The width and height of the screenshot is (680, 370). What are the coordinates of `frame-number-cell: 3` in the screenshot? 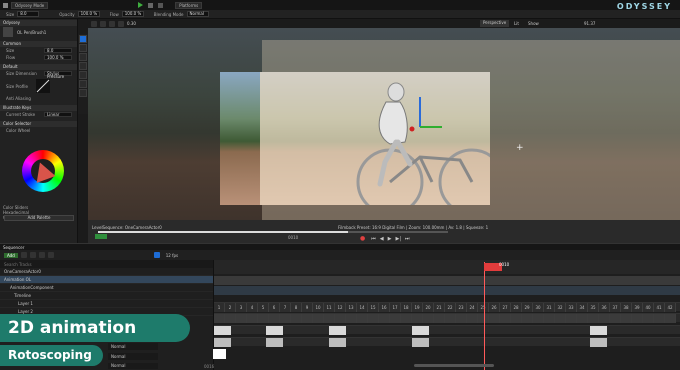 It's located at (241, 307).